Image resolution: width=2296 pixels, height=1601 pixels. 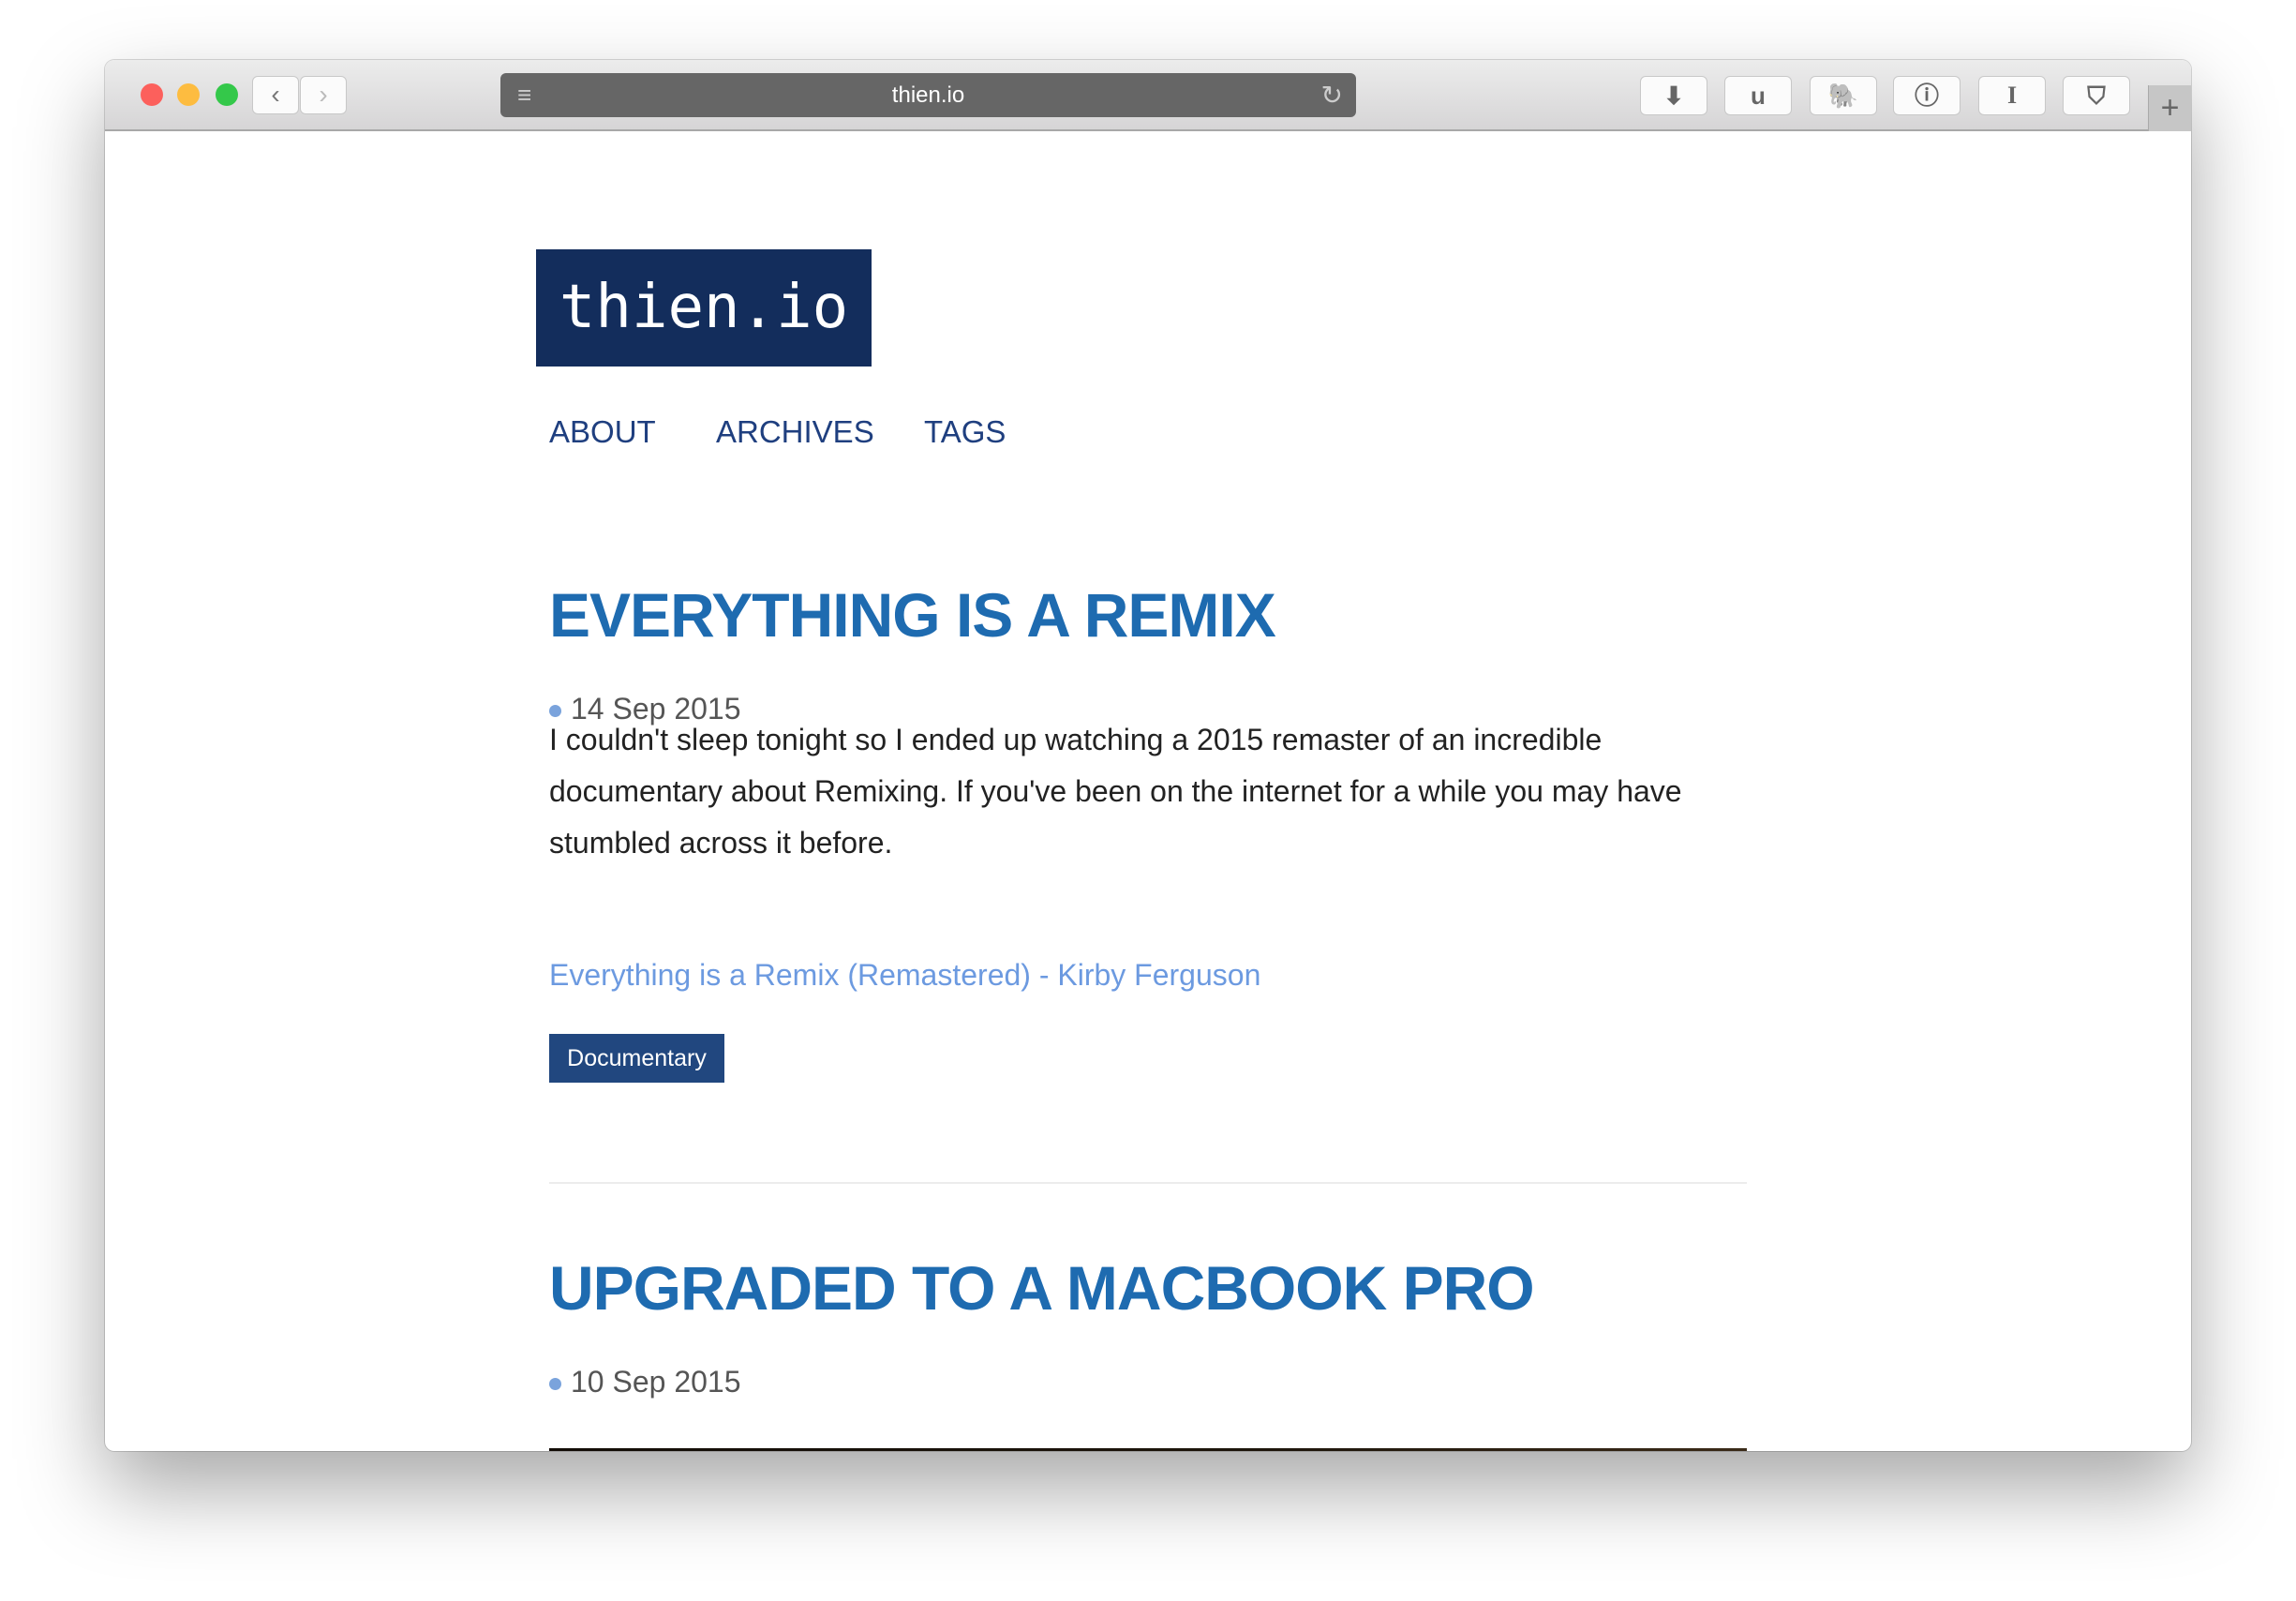 I want to click on bullet-icon, so click(x=555, y=1384).